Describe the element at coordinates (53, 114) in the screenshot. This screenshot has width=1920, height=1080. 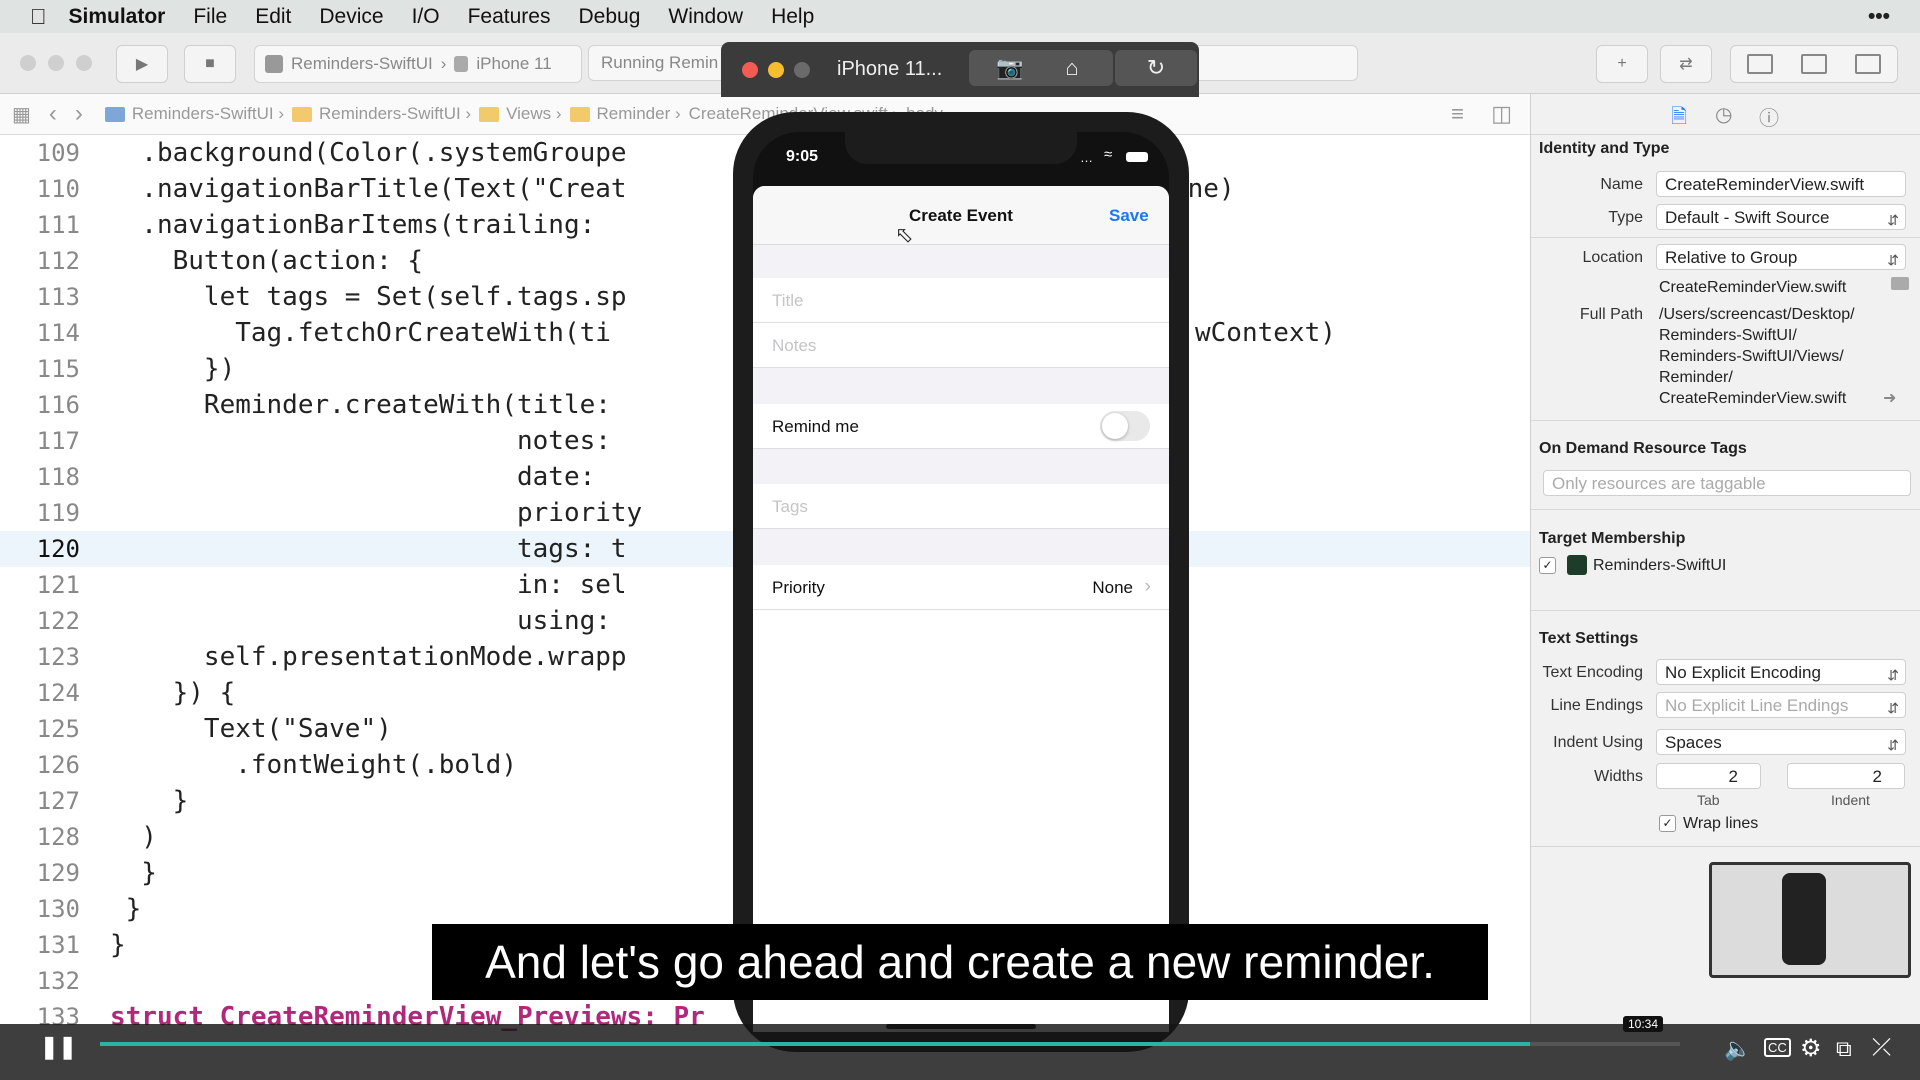
I see `back-icon: ‹` at that location.